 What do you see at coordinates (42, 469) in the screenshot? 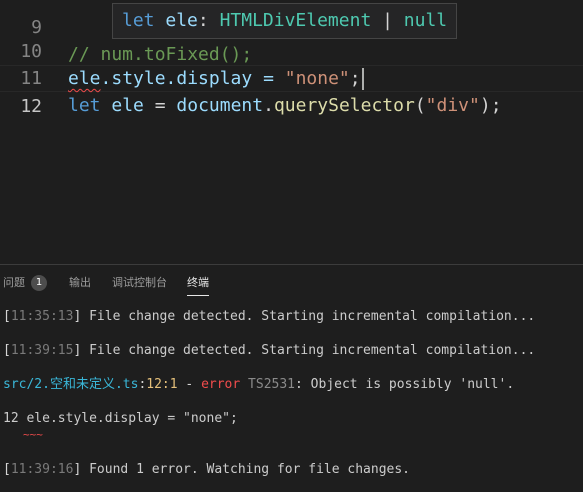
I see `timestamp: 11:39:16` at bounding box center [42, 469].